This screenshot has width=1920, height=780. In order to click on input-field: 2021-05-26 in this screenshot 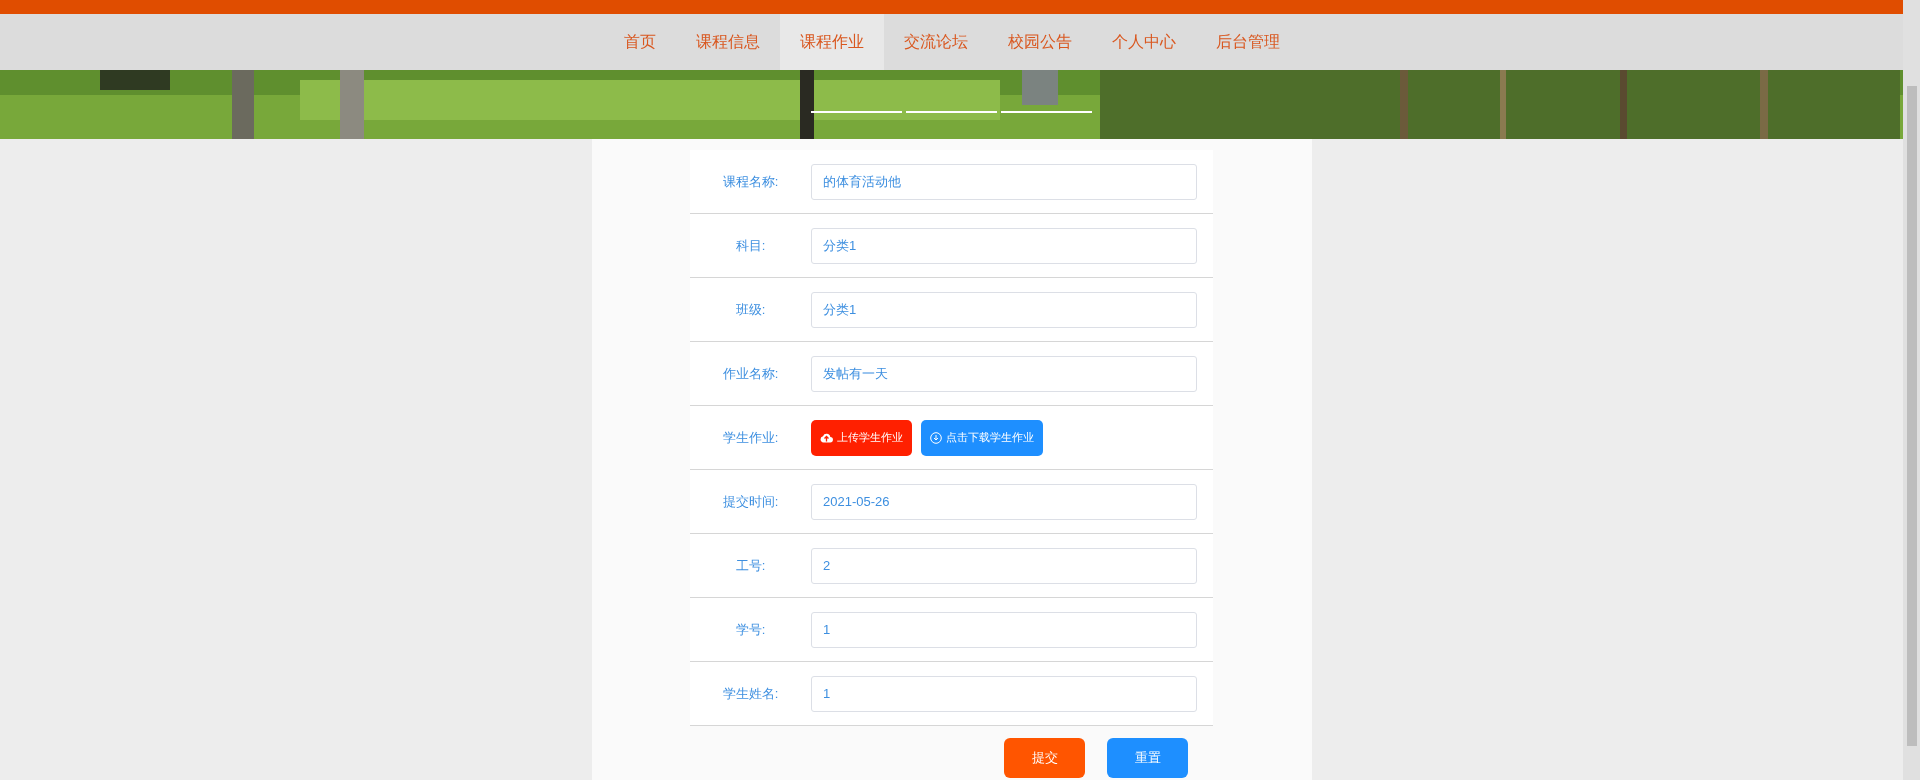, I will do `click(1004, 501)`.